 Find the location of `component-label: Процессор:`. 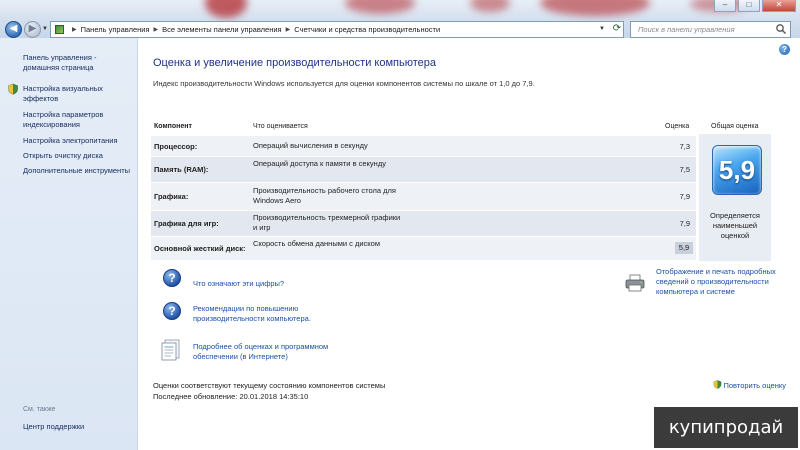

component-label: Процессор: is located at coordinates (176, 146).